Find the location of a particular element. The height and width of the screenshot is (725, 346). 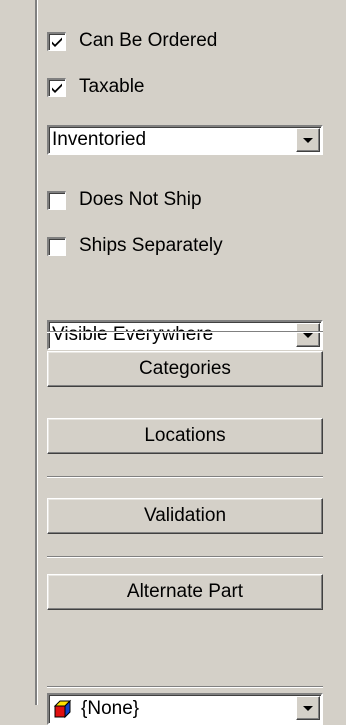

visibility-select: Visible Everywhere is located at coordinates (185, 335).